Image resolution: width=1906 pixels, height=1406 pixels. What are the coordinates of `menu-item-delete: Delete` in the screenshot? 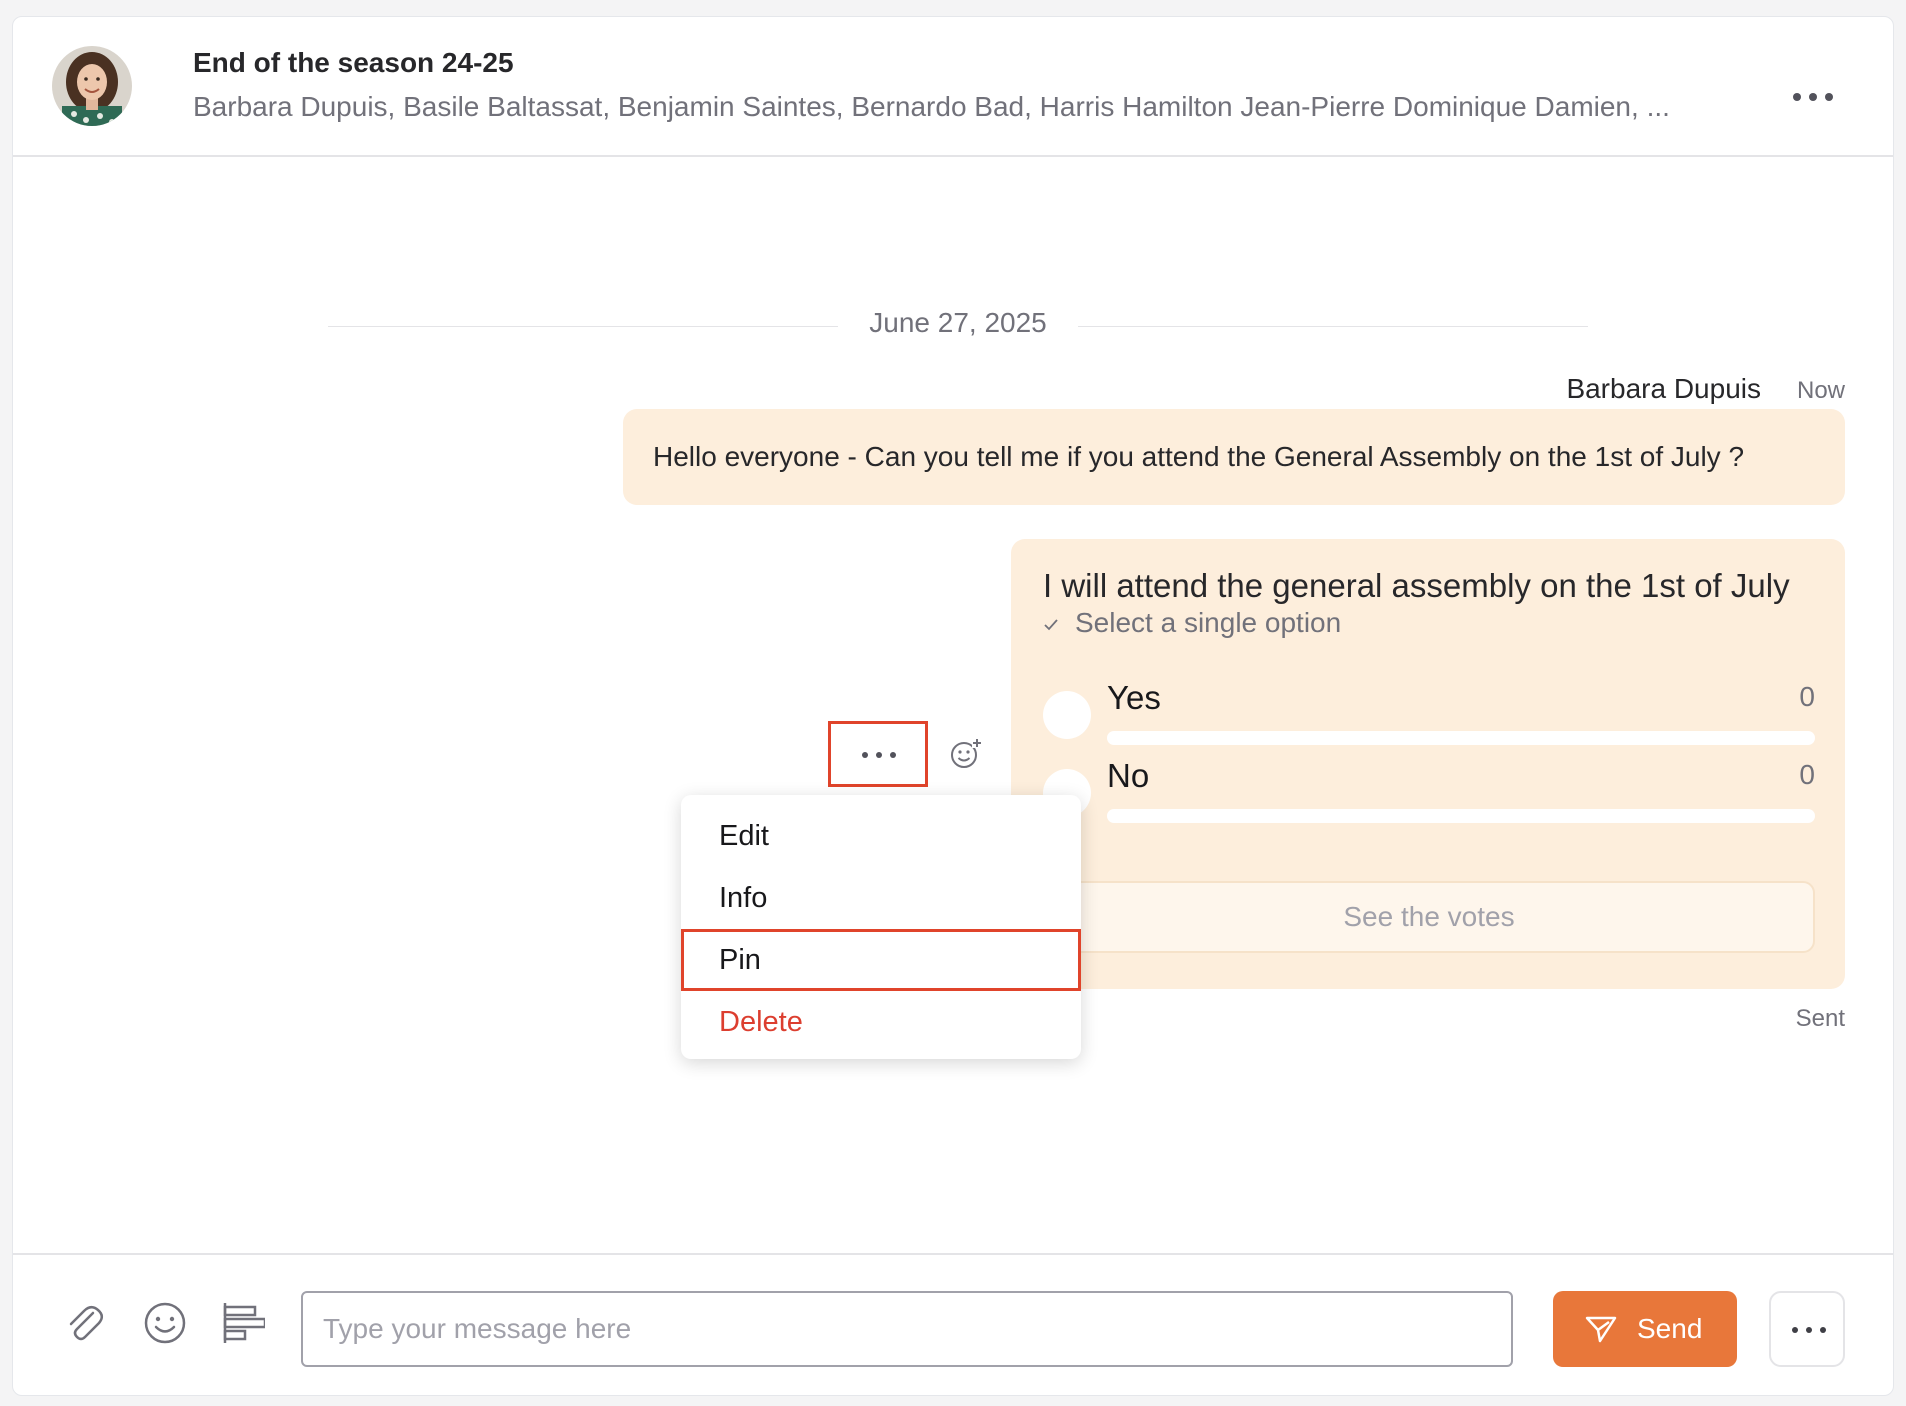 It's located at (881, 1022).